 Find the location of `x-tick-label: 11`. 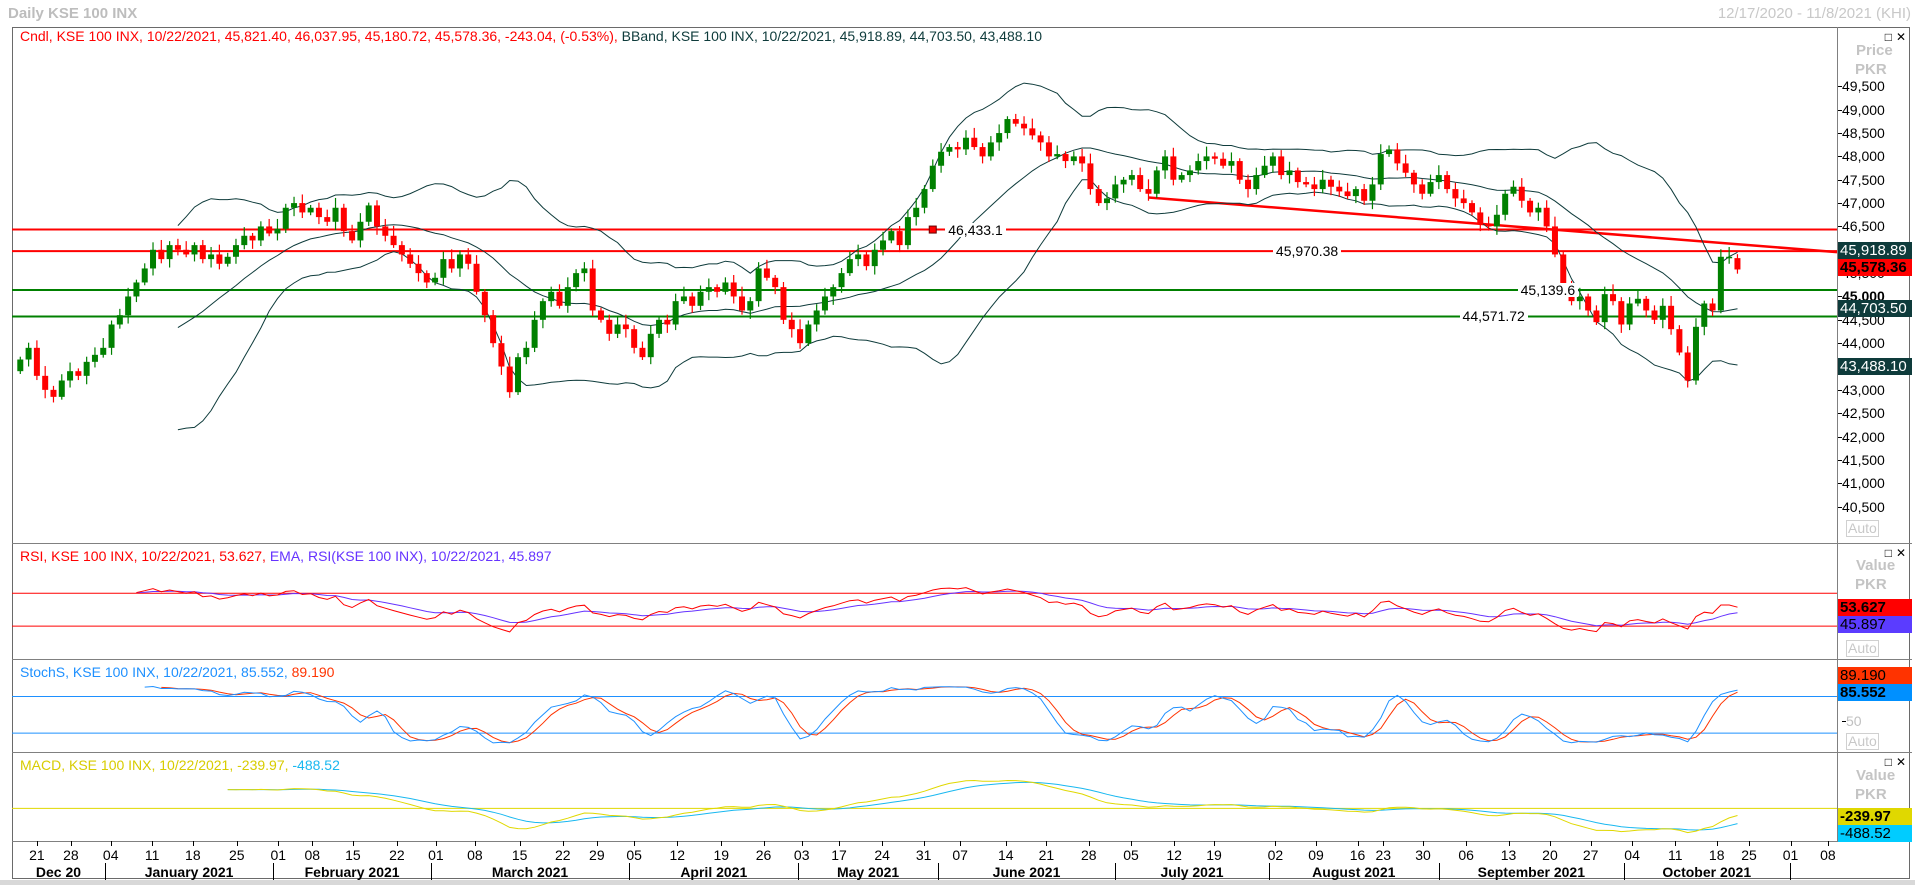

x-tick-label: 11 is located at coordinates (1675, 855).